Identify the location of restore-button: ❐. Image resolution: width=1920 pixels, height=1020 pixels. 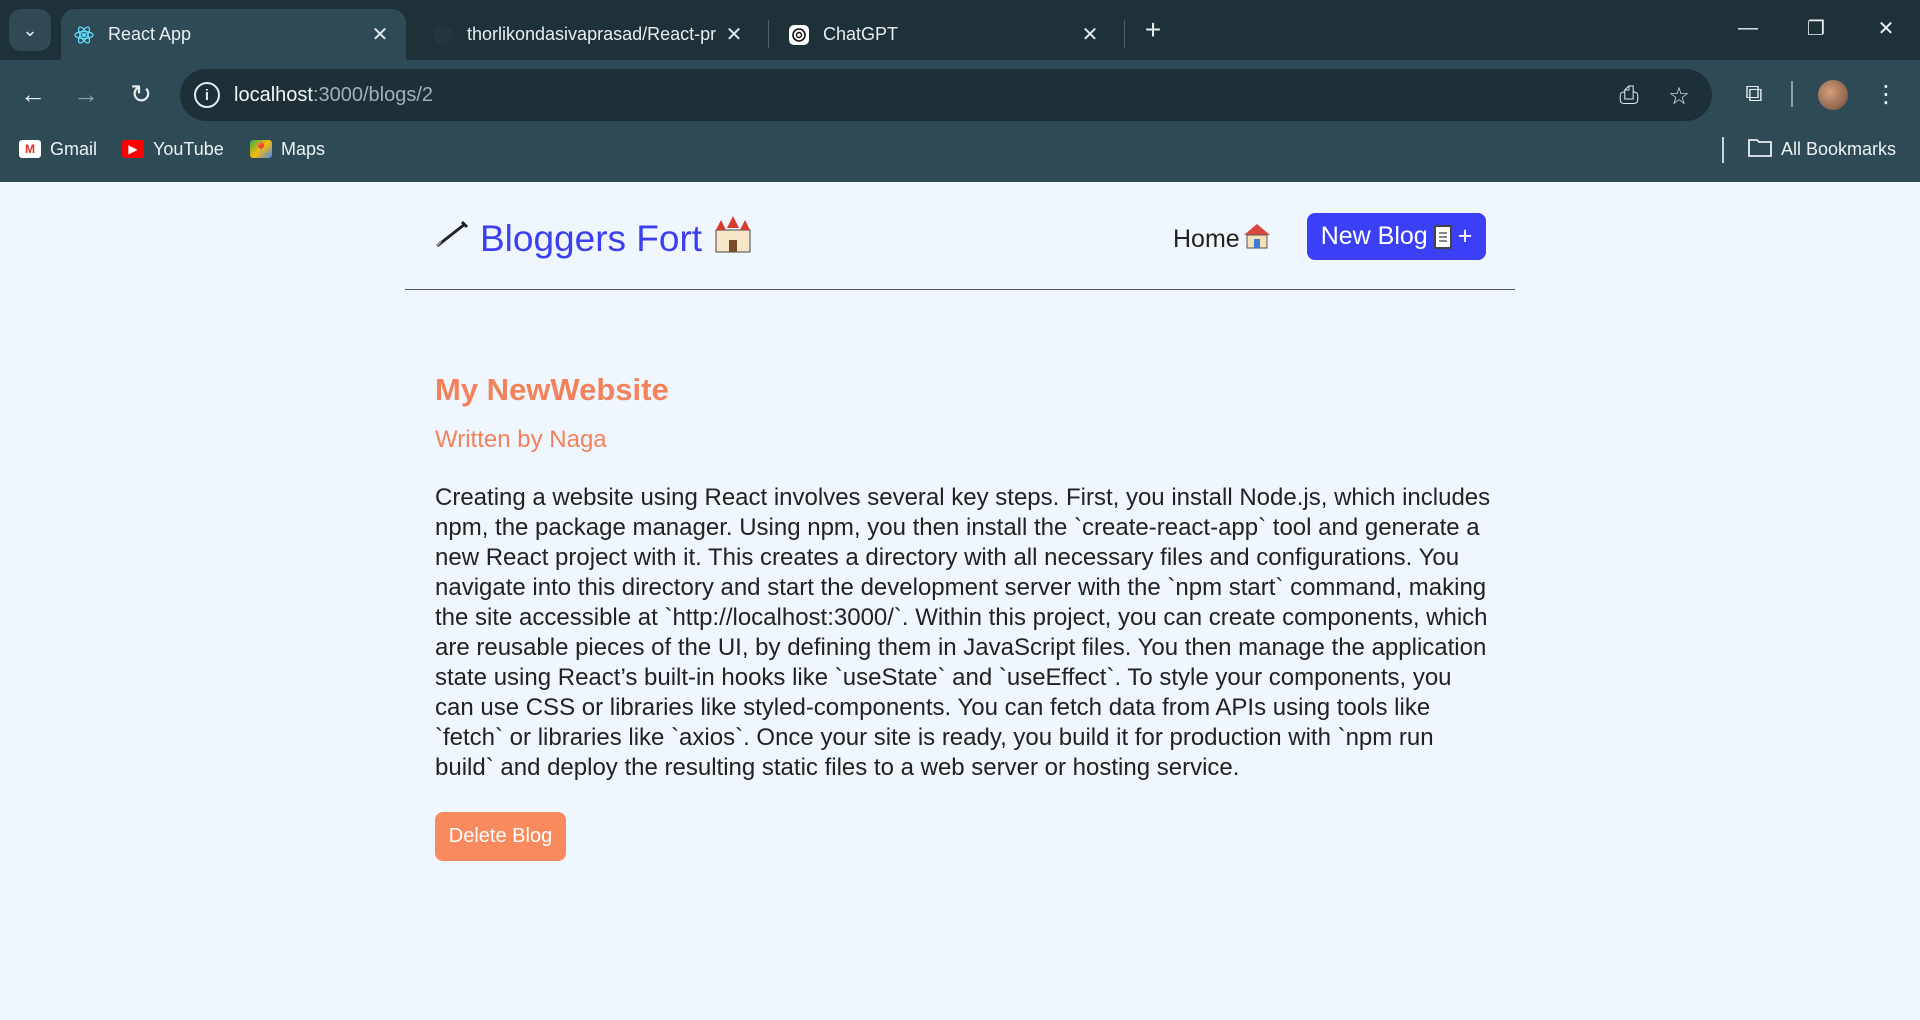
(1816, 28).